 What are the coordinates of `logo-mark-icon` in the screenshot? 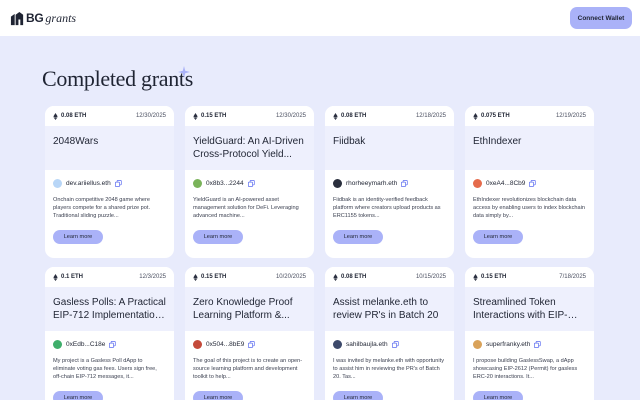 It's located at (17, 18).